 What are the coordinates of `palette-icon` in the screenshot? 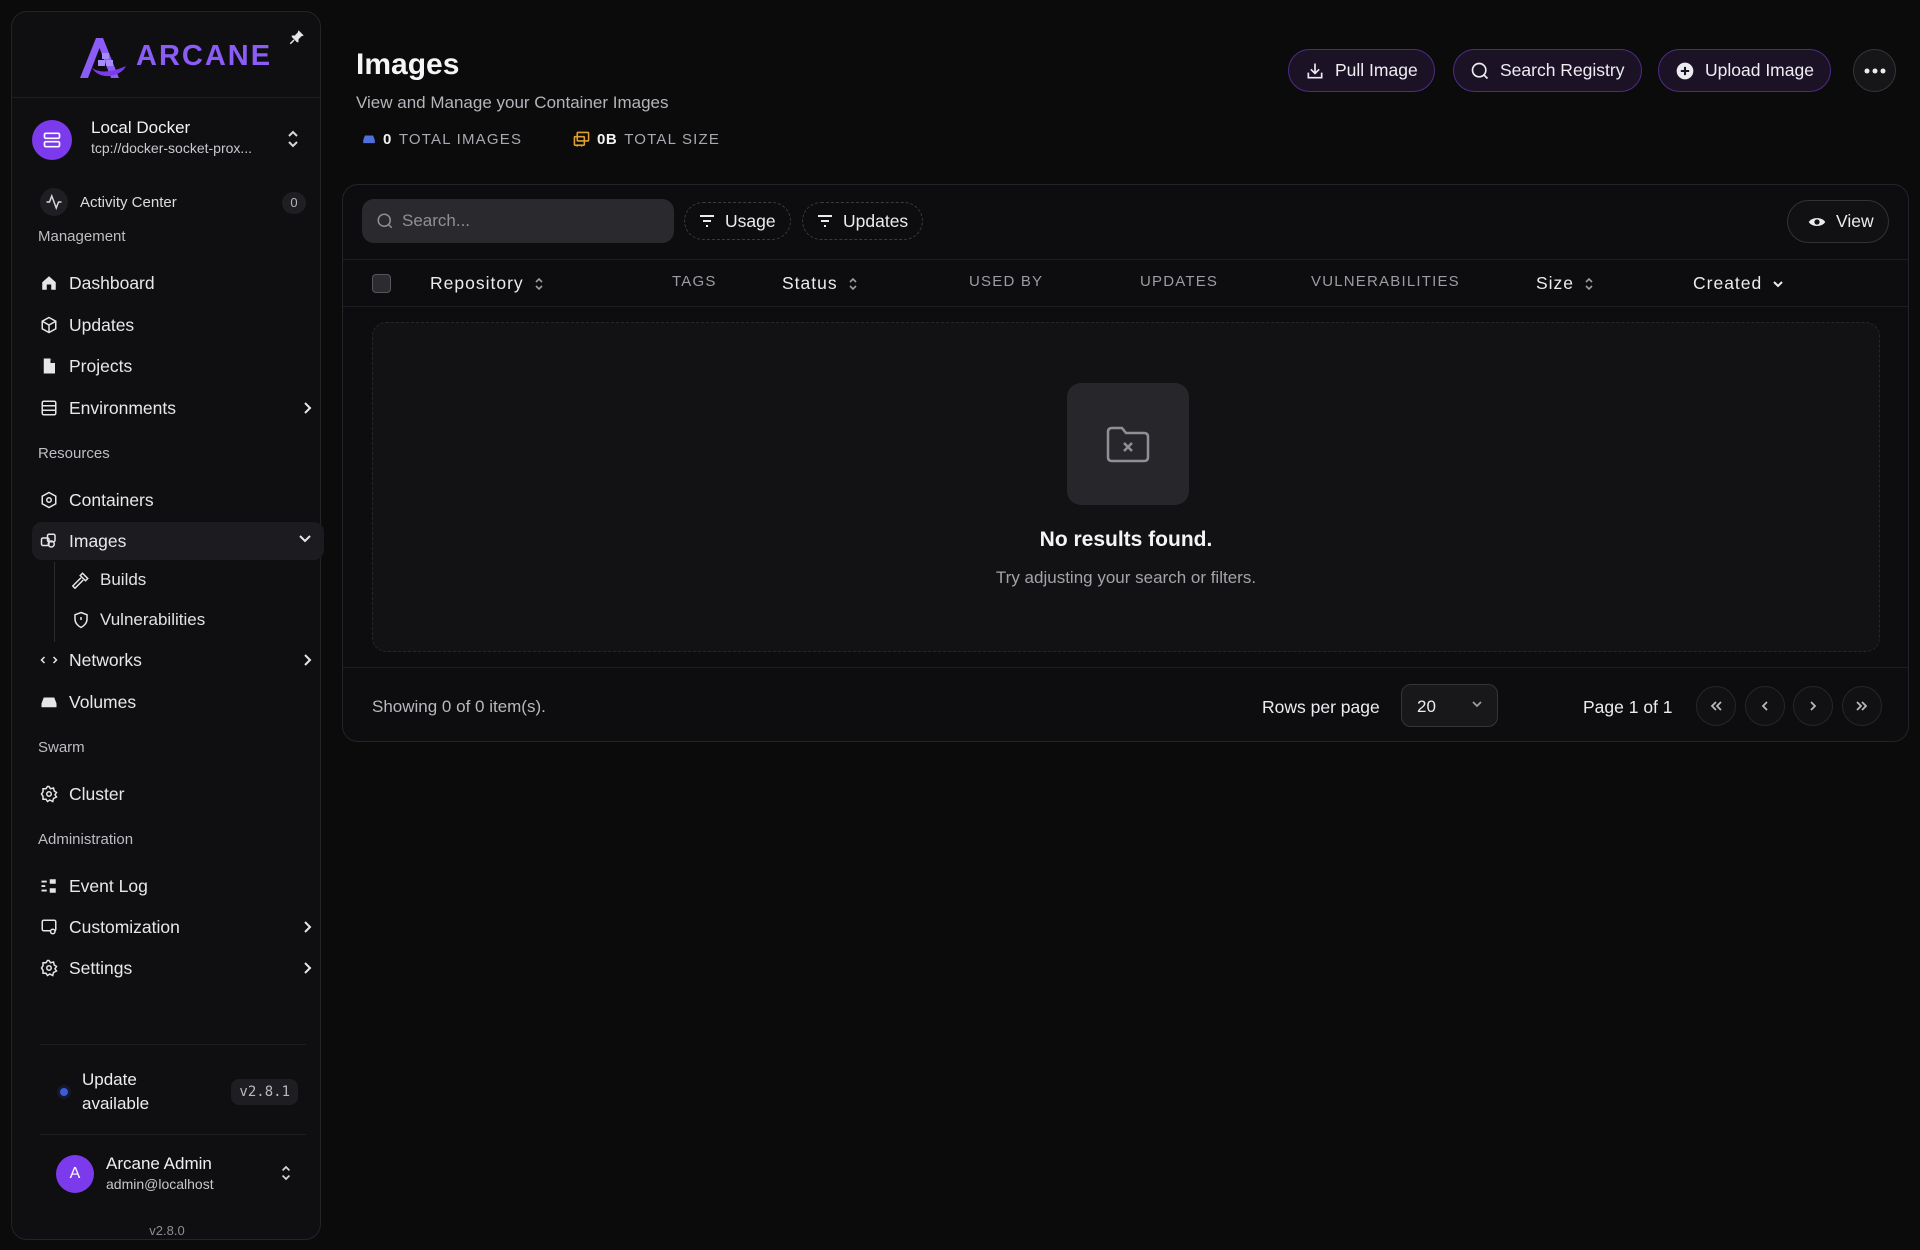 It's located at (49, 927).